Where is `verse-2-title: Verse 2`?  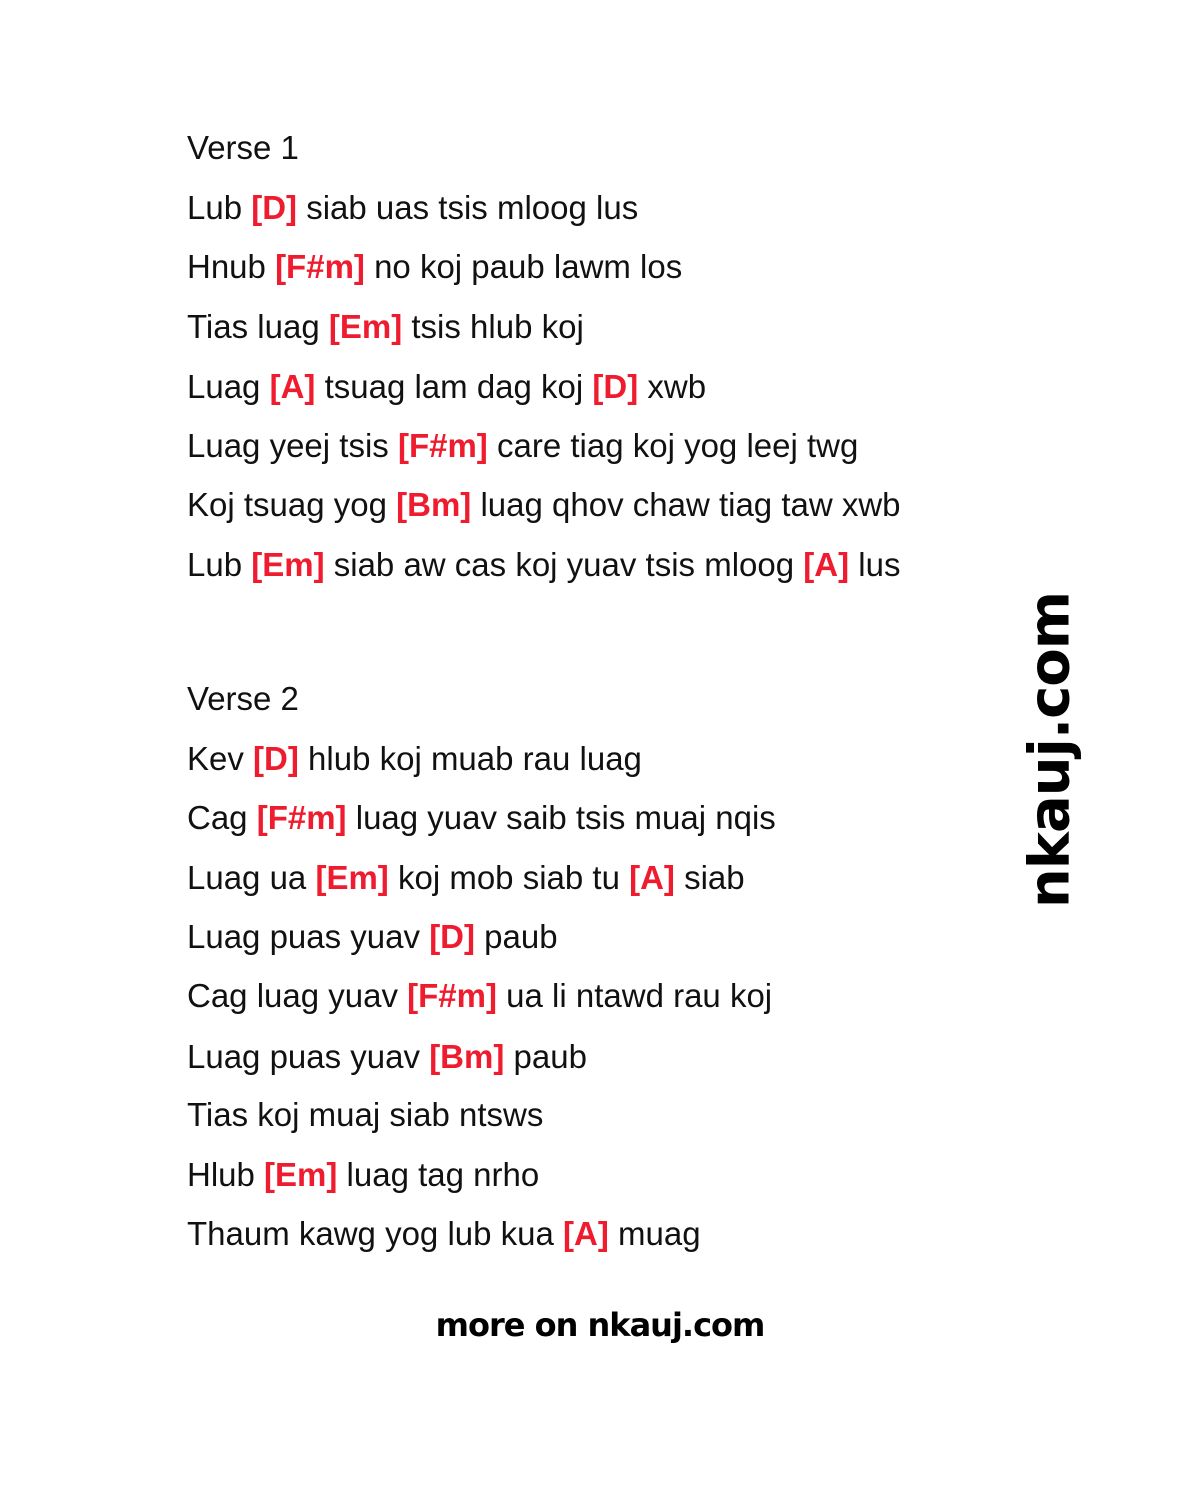 verse-2-title: Verse 2 is located at coordinates (243, 698).